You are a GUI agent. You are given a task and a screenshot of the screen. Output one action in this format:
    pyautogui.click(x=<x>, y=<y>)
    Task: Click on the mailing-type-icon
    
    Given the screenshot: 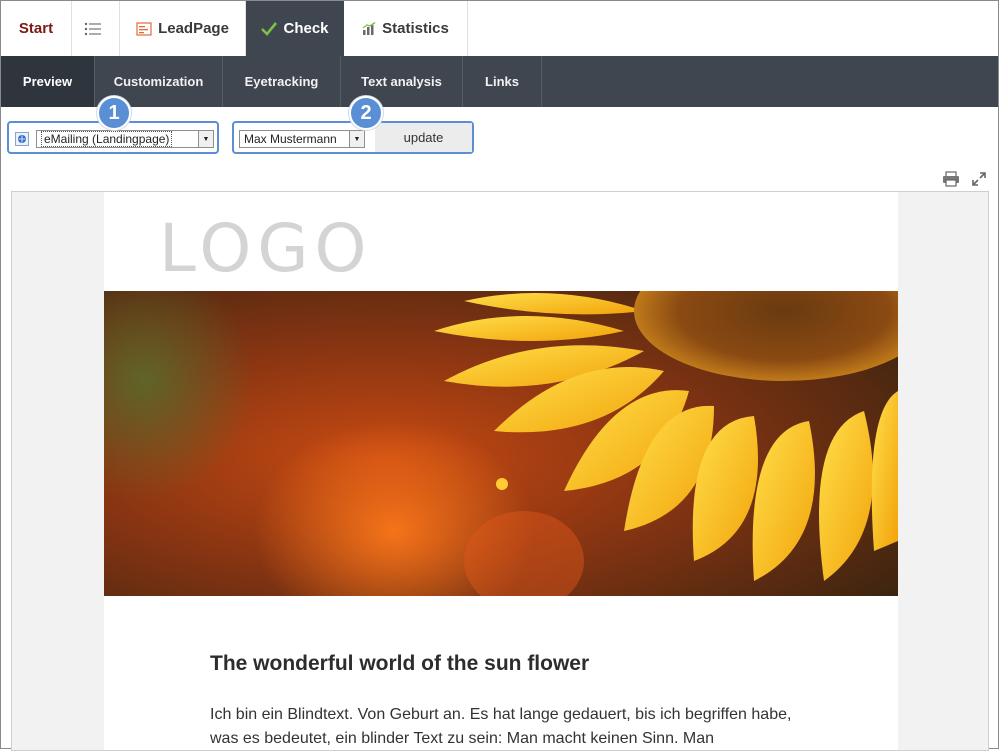 What is the action you would take?
    pyautogui.click(x=22, y=141)
    